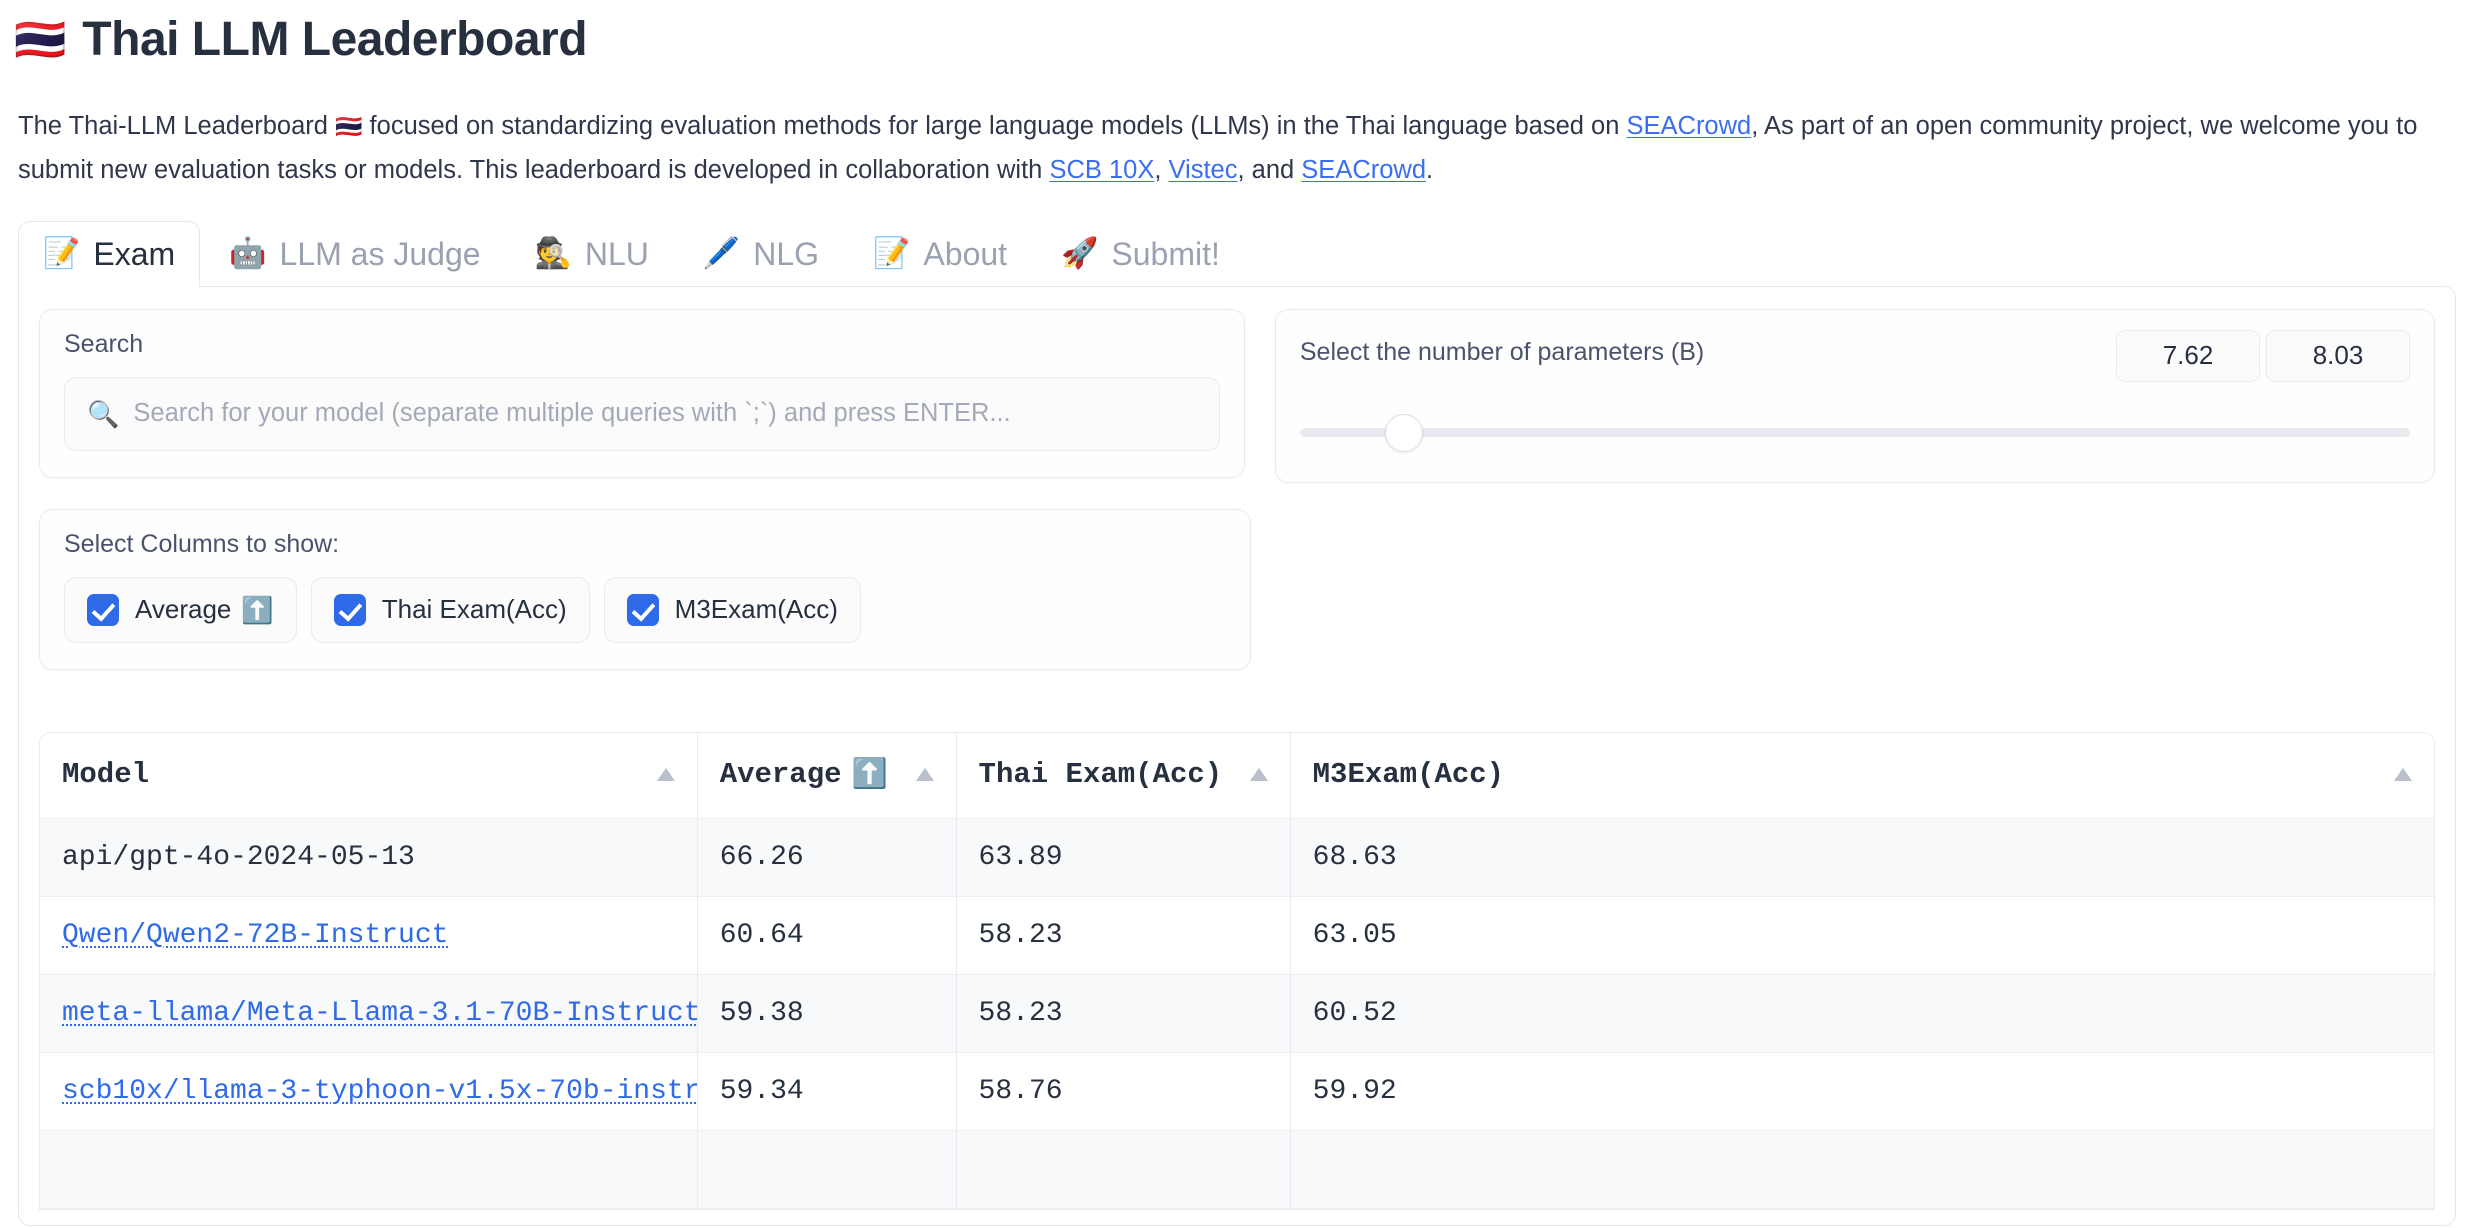  What do you see at coordinates (2188, 355) in the screenshot?
I see `parameter-min-input: 7.62` at bounding box center [2188, 355].